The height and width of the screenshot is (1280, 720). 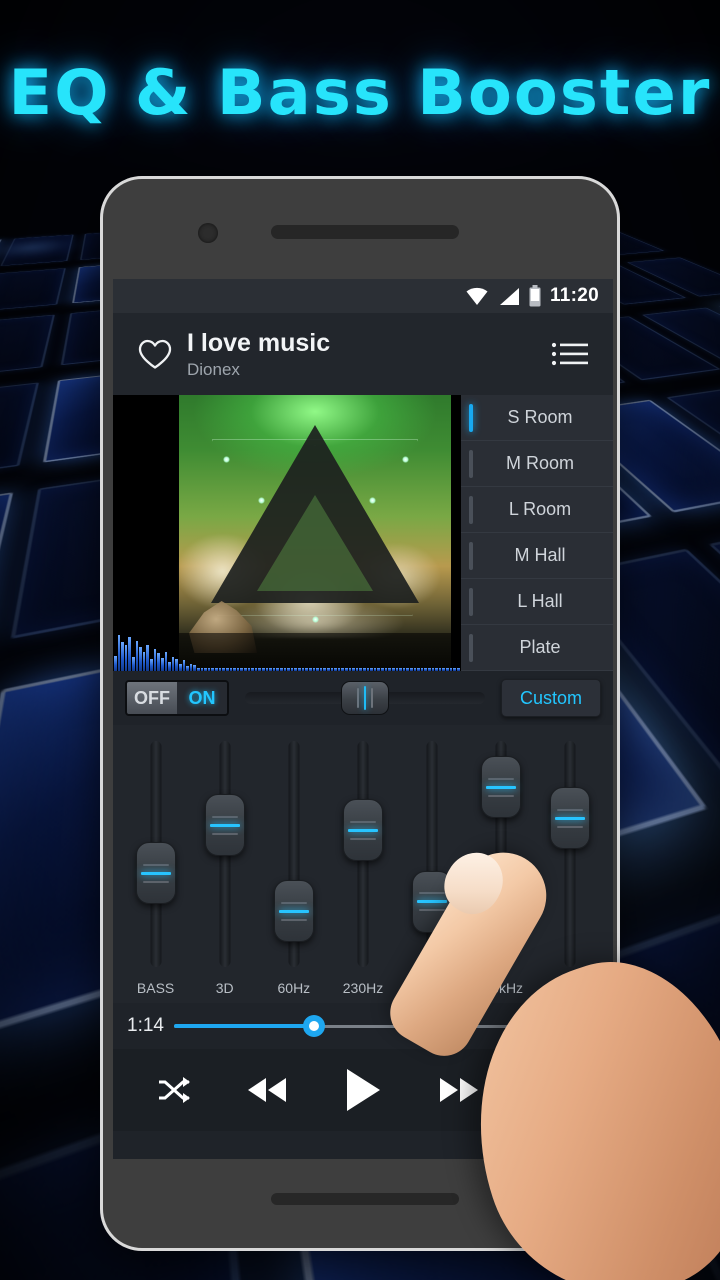 I want to click on virtualizer-thumb, so click(x=365, y=698).